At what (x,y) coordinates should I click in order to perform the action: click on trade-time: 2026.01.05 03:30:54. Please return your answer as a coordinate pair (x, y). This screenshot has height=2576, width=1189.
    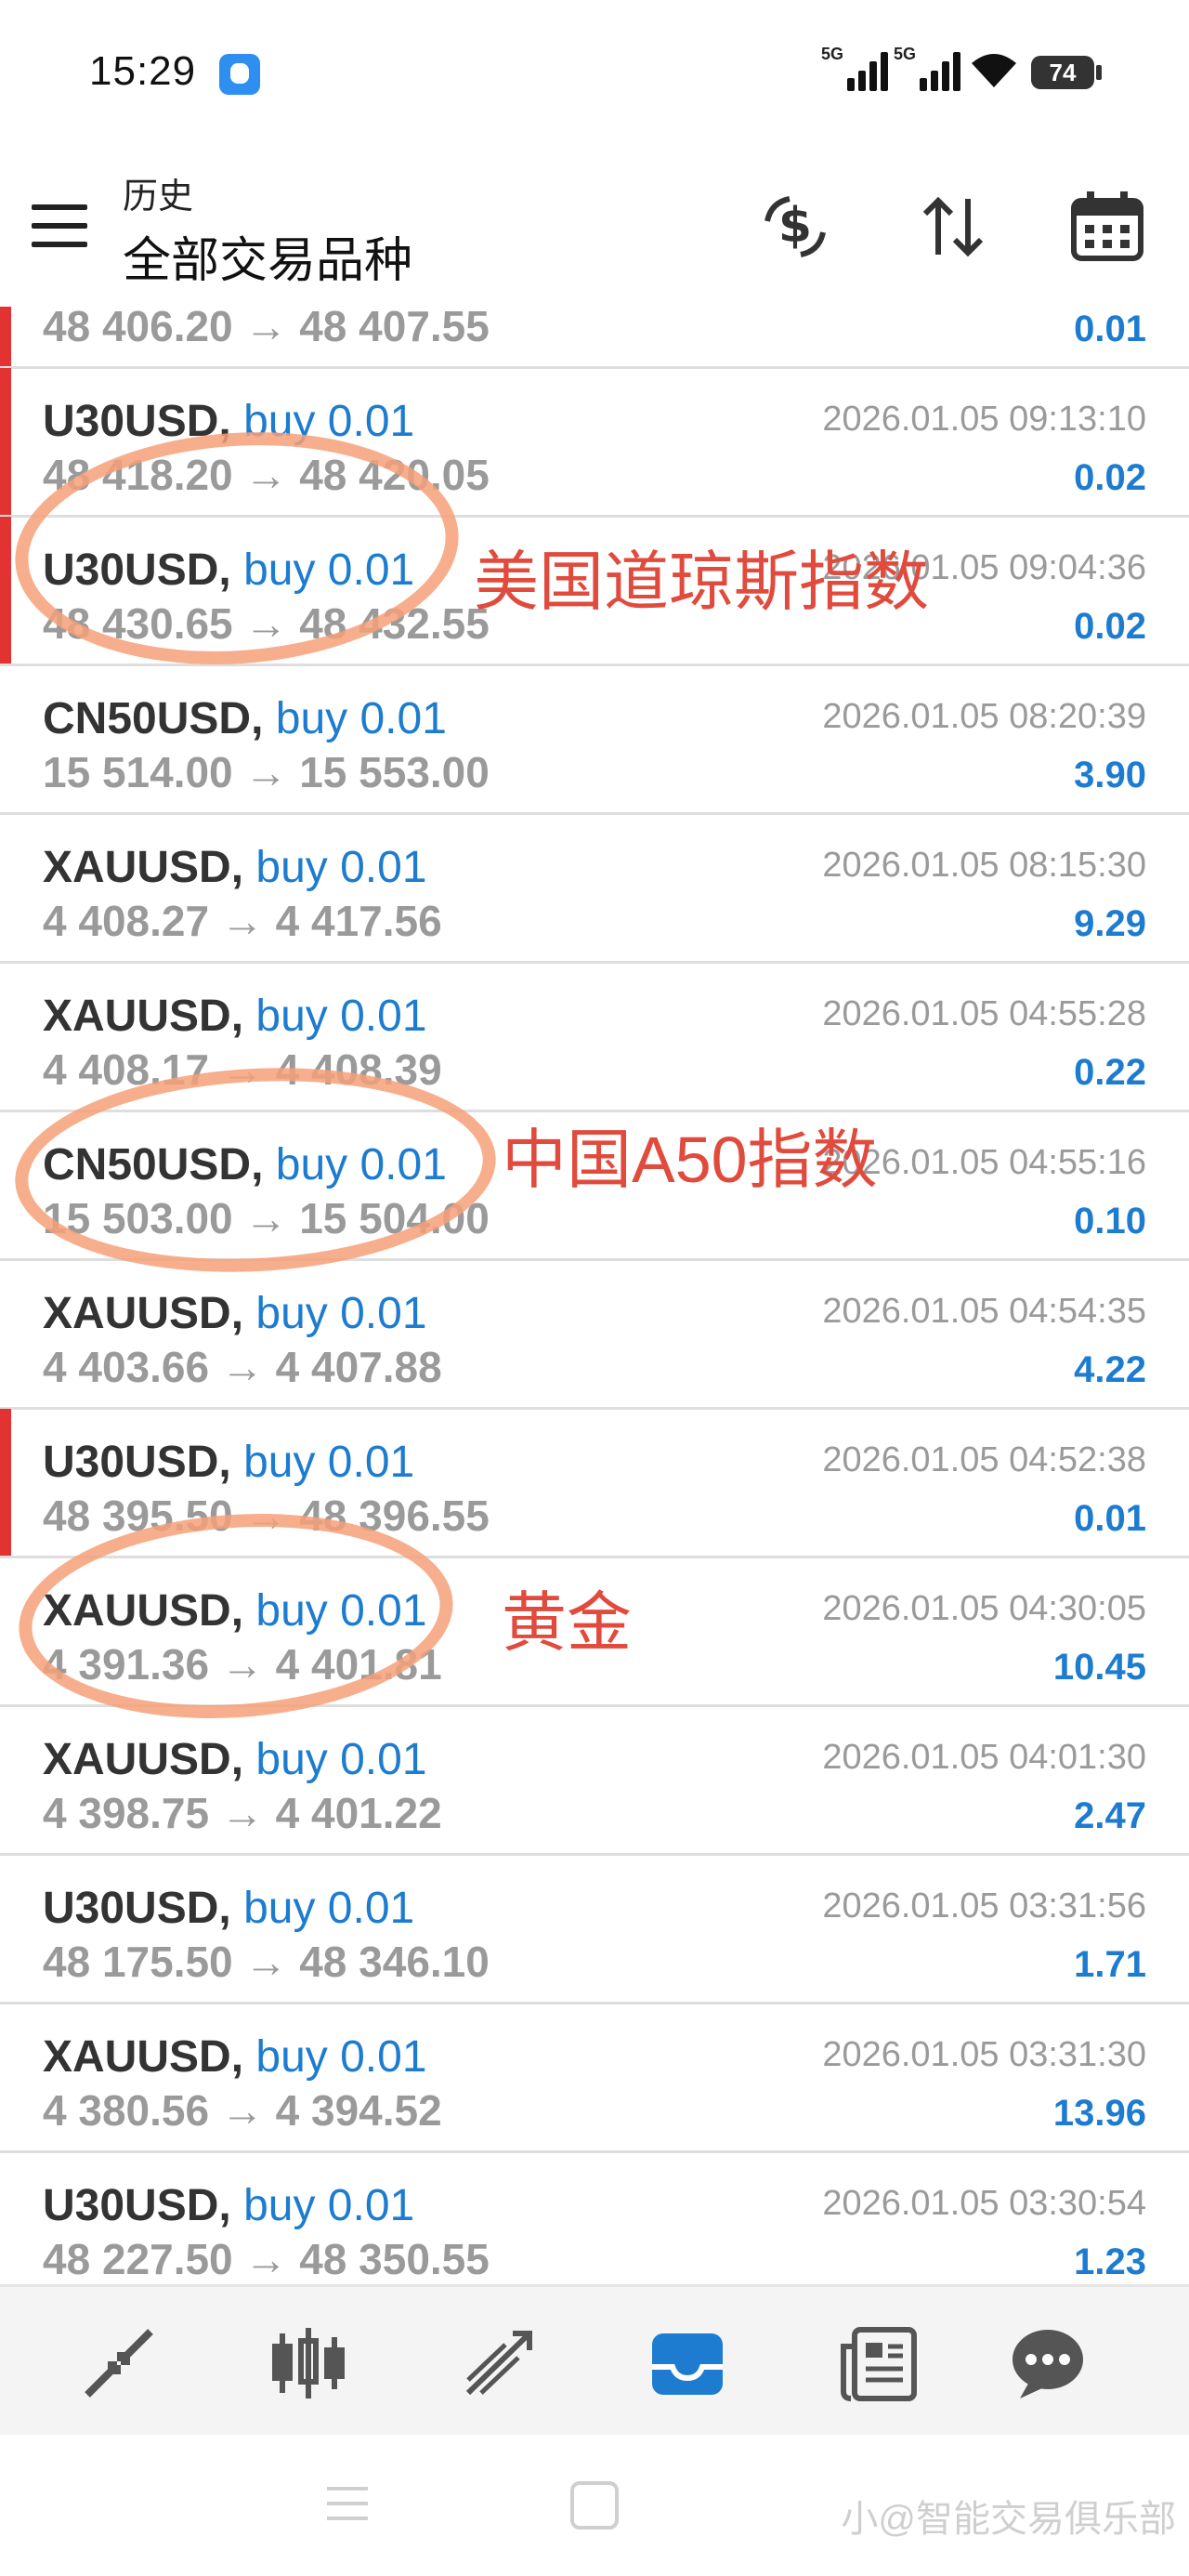
    Looking at the image, I should click on (984, 2203).